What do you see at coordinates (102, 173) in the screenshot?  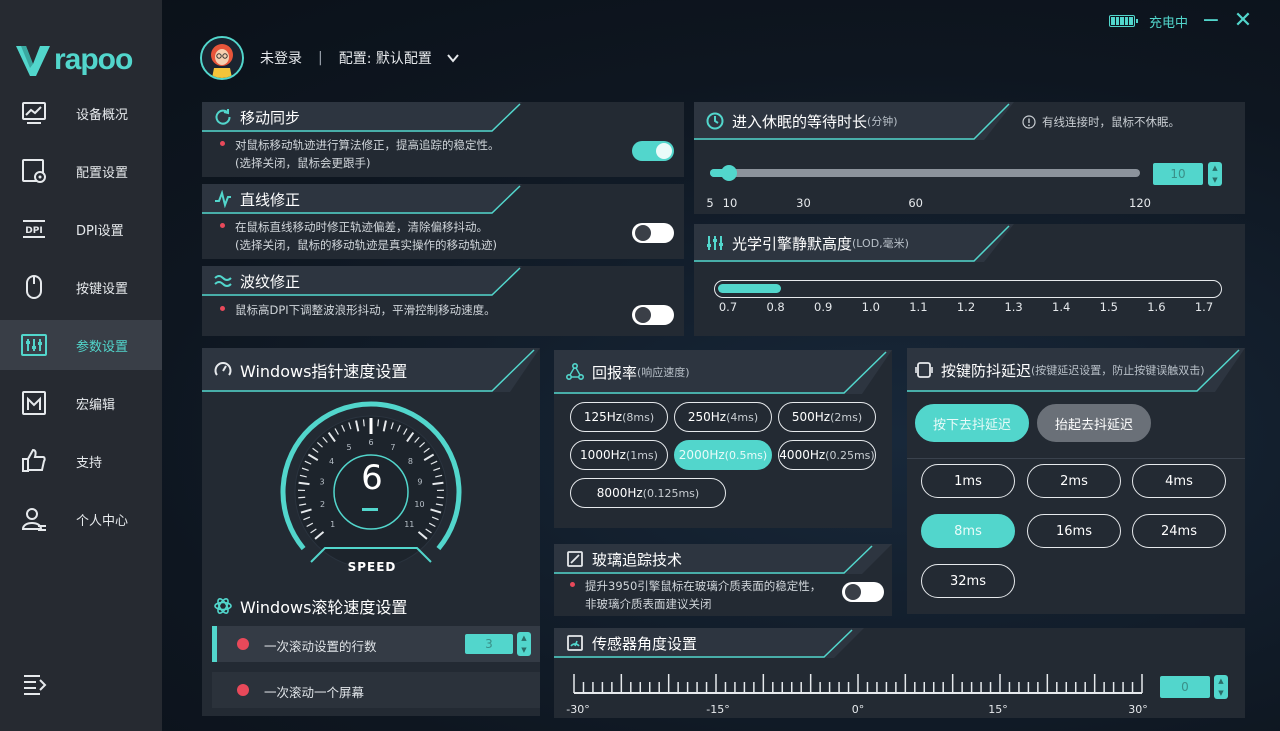 I see `sidebar-item-label: 配置设置` at bounding box center [102, 173].